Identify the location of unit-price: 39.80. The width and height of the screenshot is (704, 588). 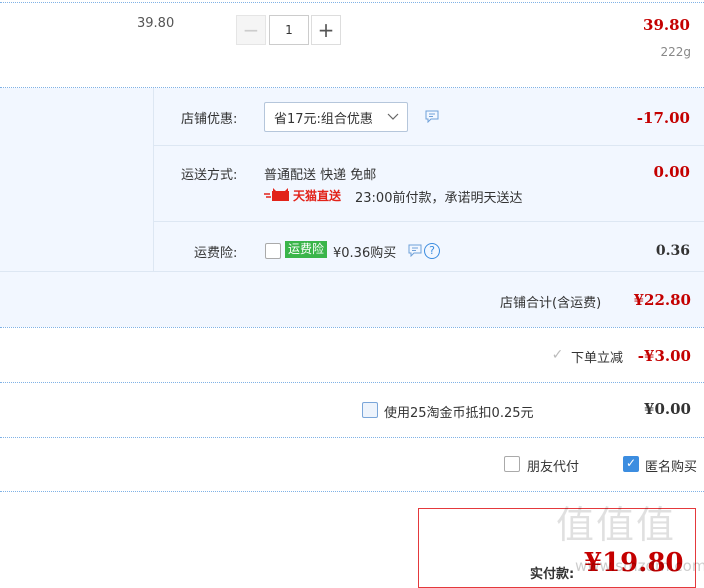
(156, 23).